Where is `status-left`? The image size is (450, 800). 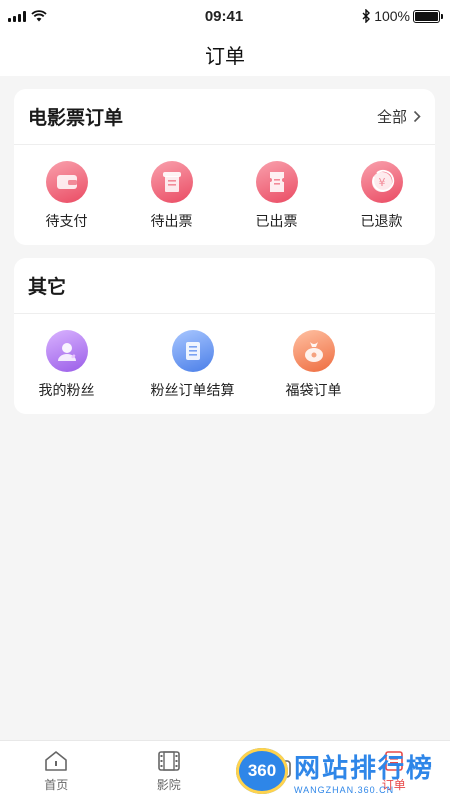 status-left is located at coordinates (68, 16).